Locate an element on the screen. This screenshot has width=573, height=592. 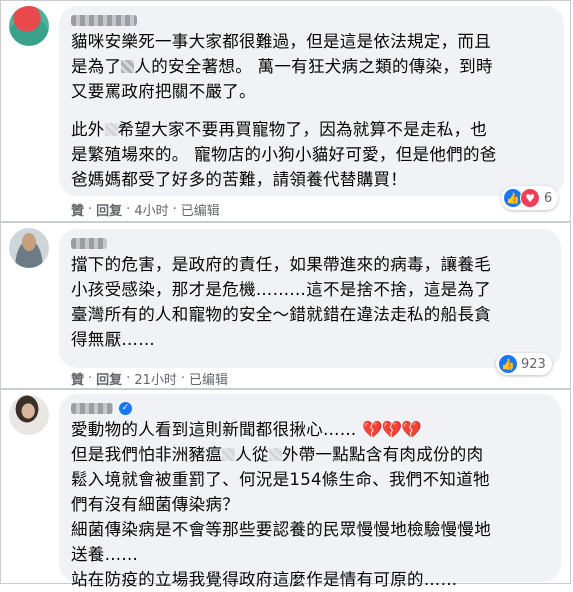
comment-actions: 贊 · 回复 · 21小时 · 已编辑 is located at coordinates (150, 378).